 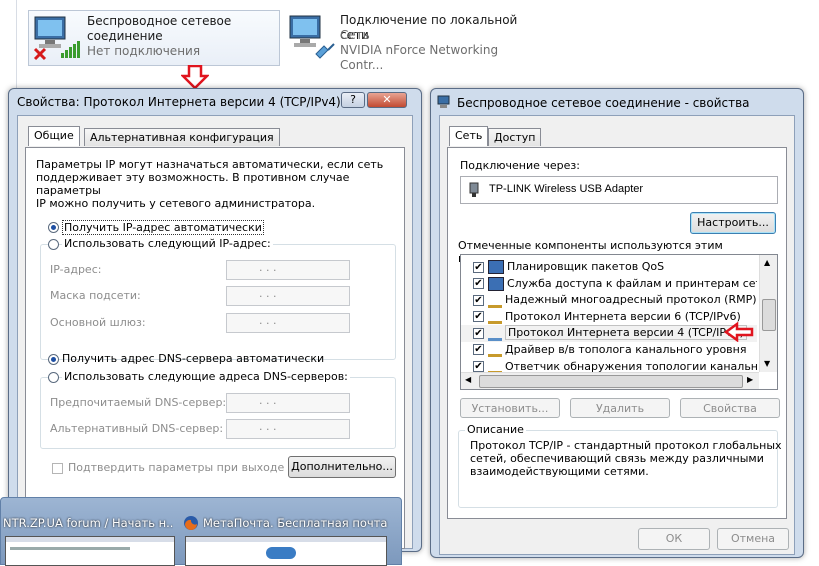 What do you see at coordinates (193, 358) in the screenshot?
I see `dns-auto-label: Получить адрес DNS-сервера автоматически` at bounding box center [193, 358].